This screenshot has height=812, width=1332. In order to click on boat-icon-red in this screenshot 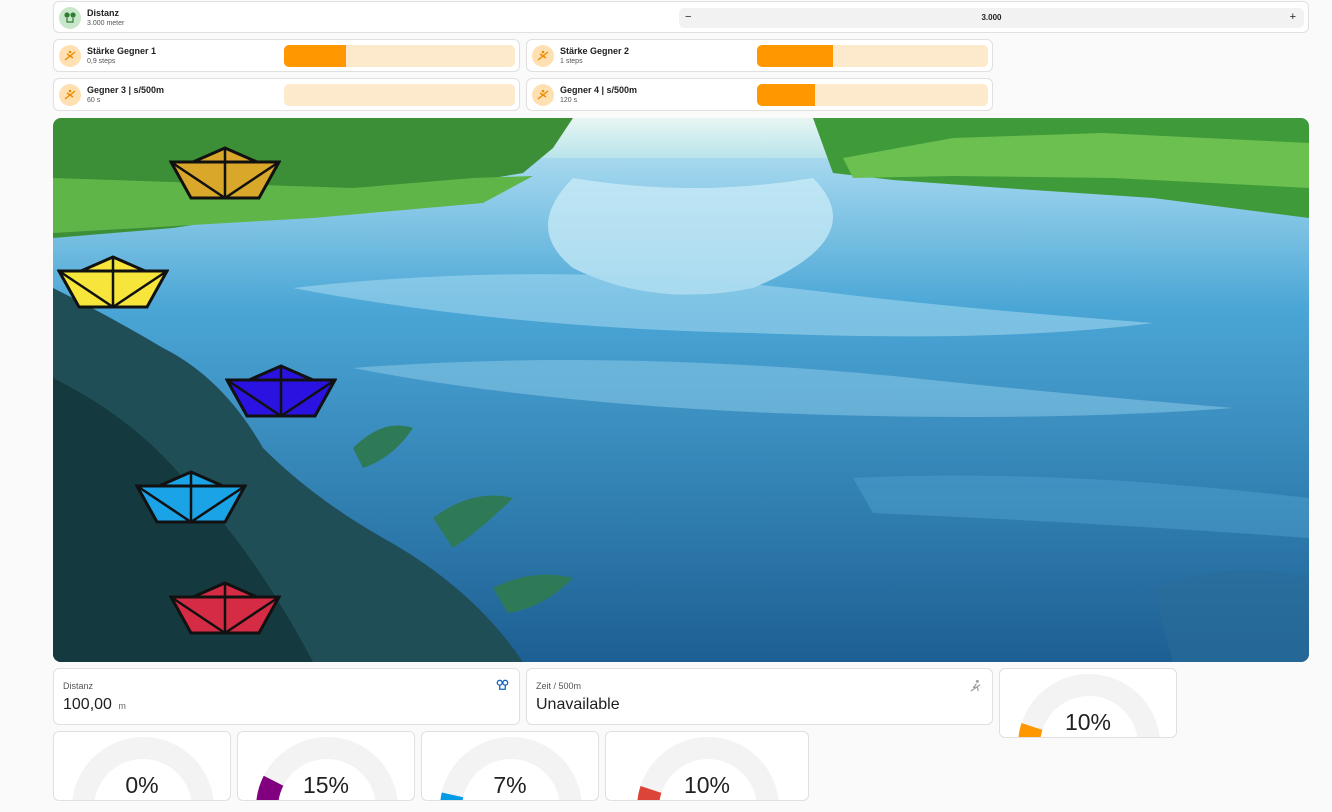, I will do `click(225, 608)`.